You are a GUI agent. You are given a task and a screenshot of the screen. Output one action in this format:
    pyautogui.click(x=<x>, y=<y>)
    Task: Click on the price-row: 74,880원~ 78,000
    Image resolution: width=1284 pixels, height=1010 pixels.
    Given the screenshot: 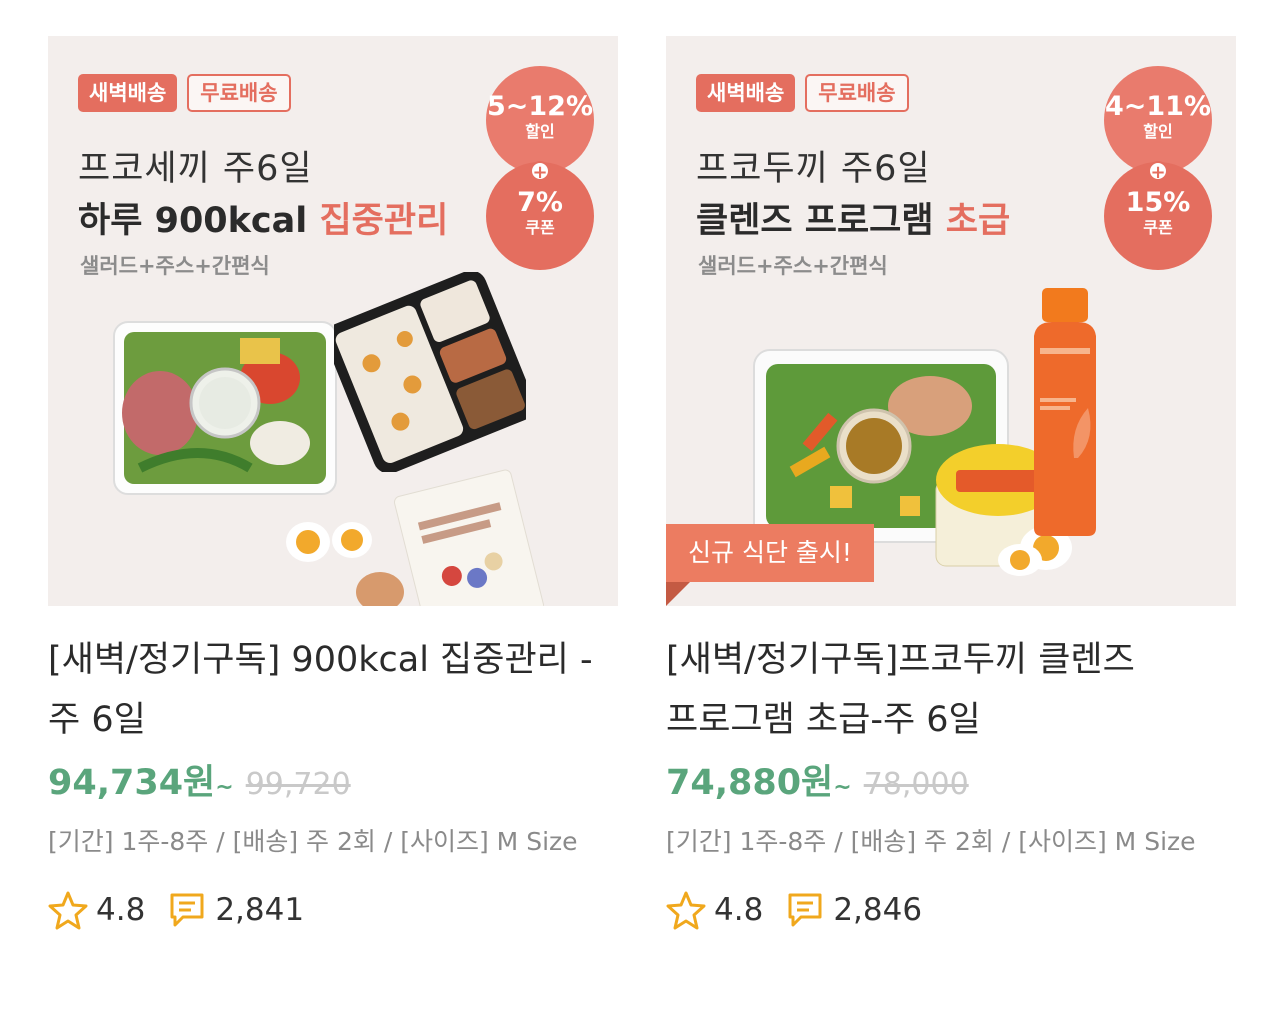 What is the action you would take?
    pyautogui.click(x=951, y=782)
    